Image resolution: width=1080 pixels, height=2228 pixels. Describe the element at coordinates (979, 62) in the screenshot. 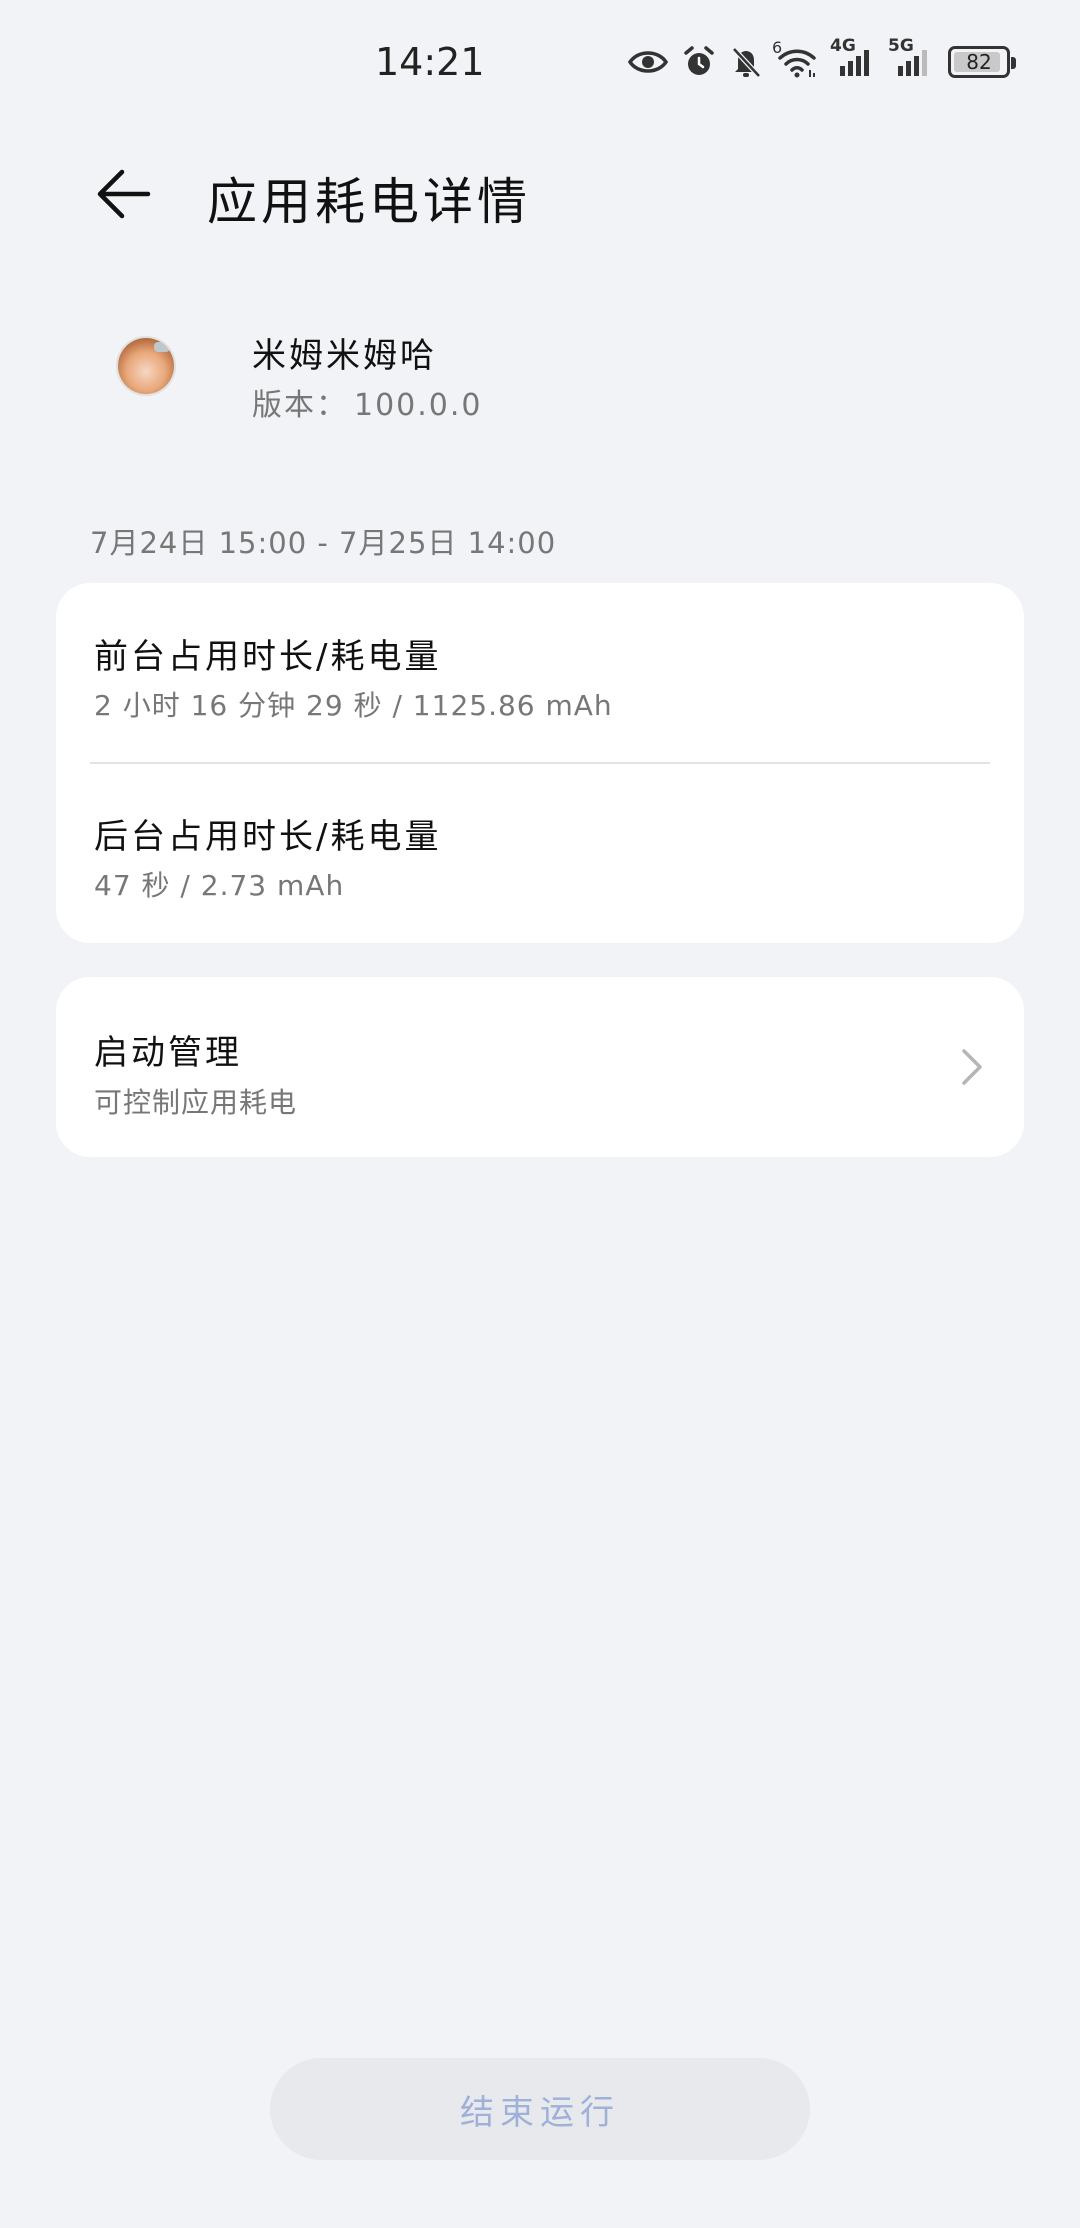

I see `battery-percent: 82` at that location.